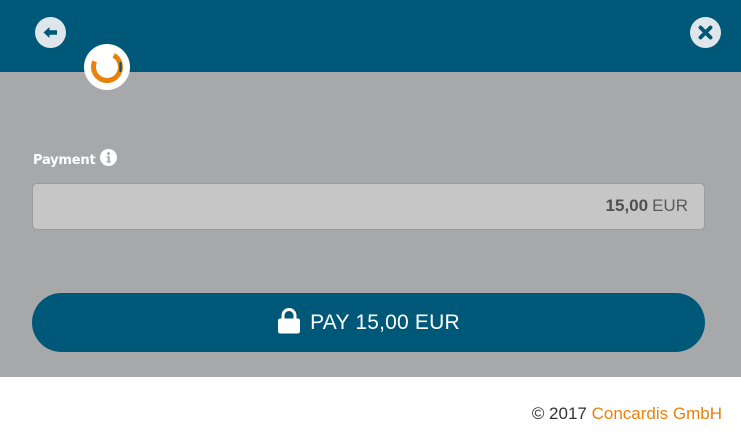  I want to click on concardis-logo, so click(107, 67).